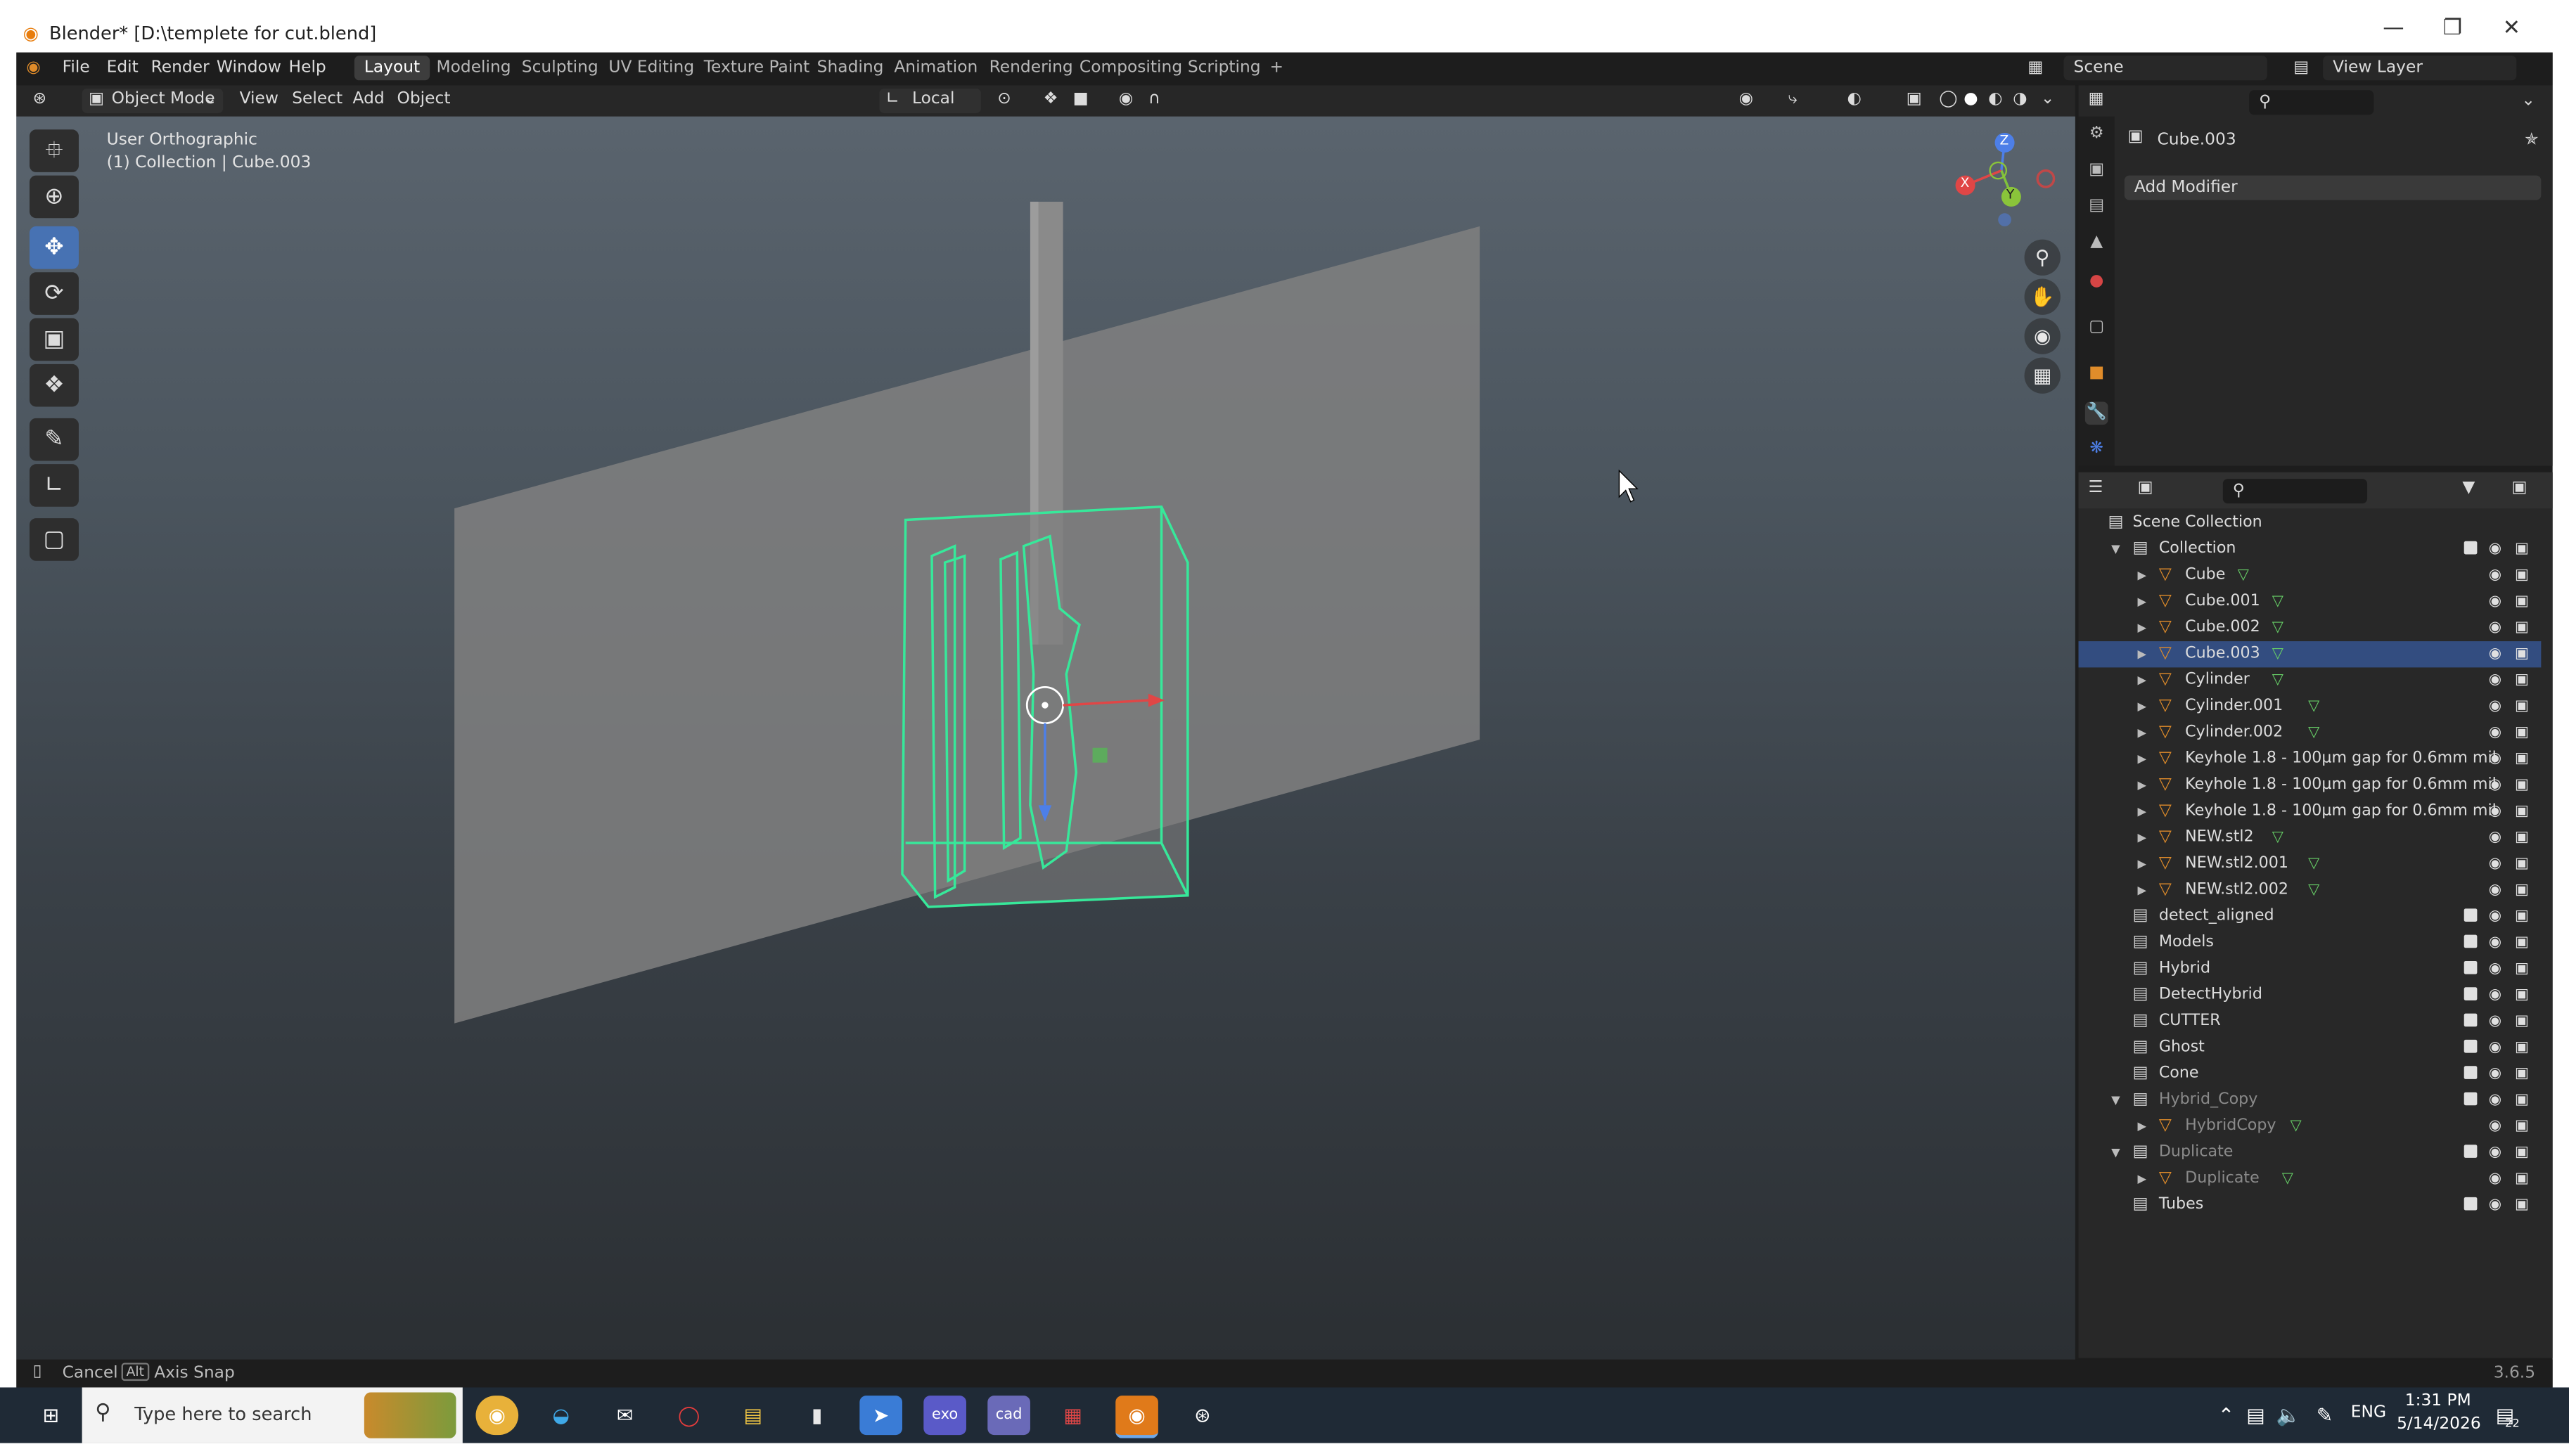  What do you see at coordinates (1100, 755) in the screenshot?
I see `plane-handle` at bounding box center [1100, 755].